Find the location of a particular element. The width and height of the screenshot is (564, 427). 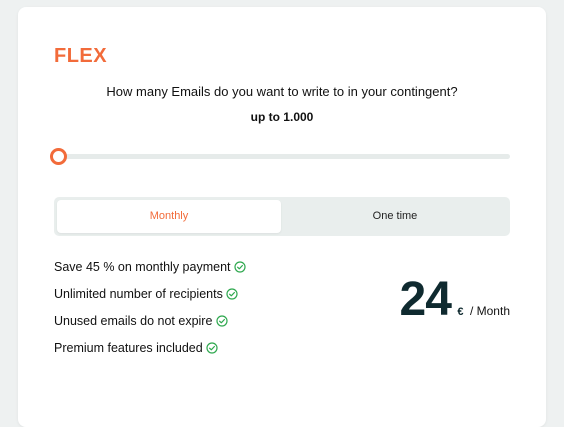

feature-item: Premium features included is located at coordinates (150, 352).